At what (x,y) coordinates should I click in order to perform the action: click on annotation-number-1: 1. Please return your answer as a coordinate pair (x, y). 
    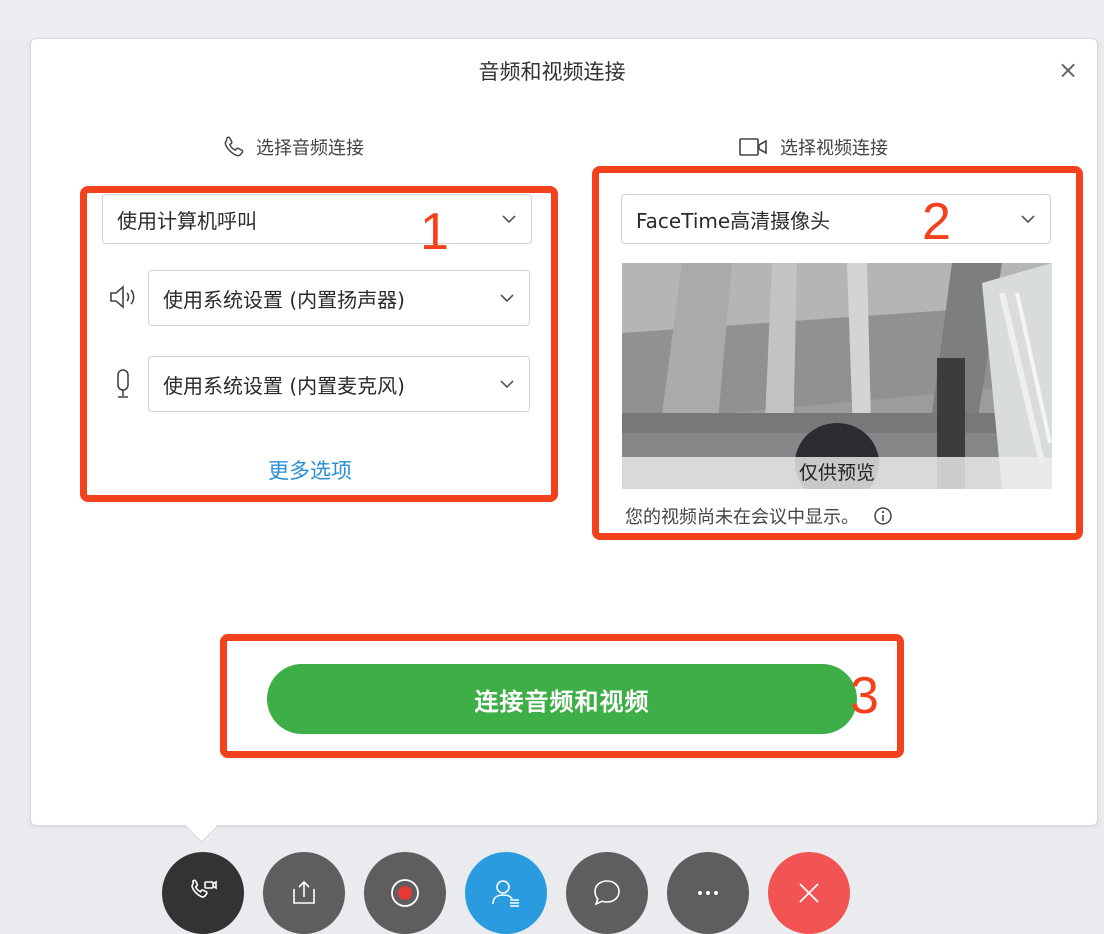
    Looking at the image, I should click on (434, 232).